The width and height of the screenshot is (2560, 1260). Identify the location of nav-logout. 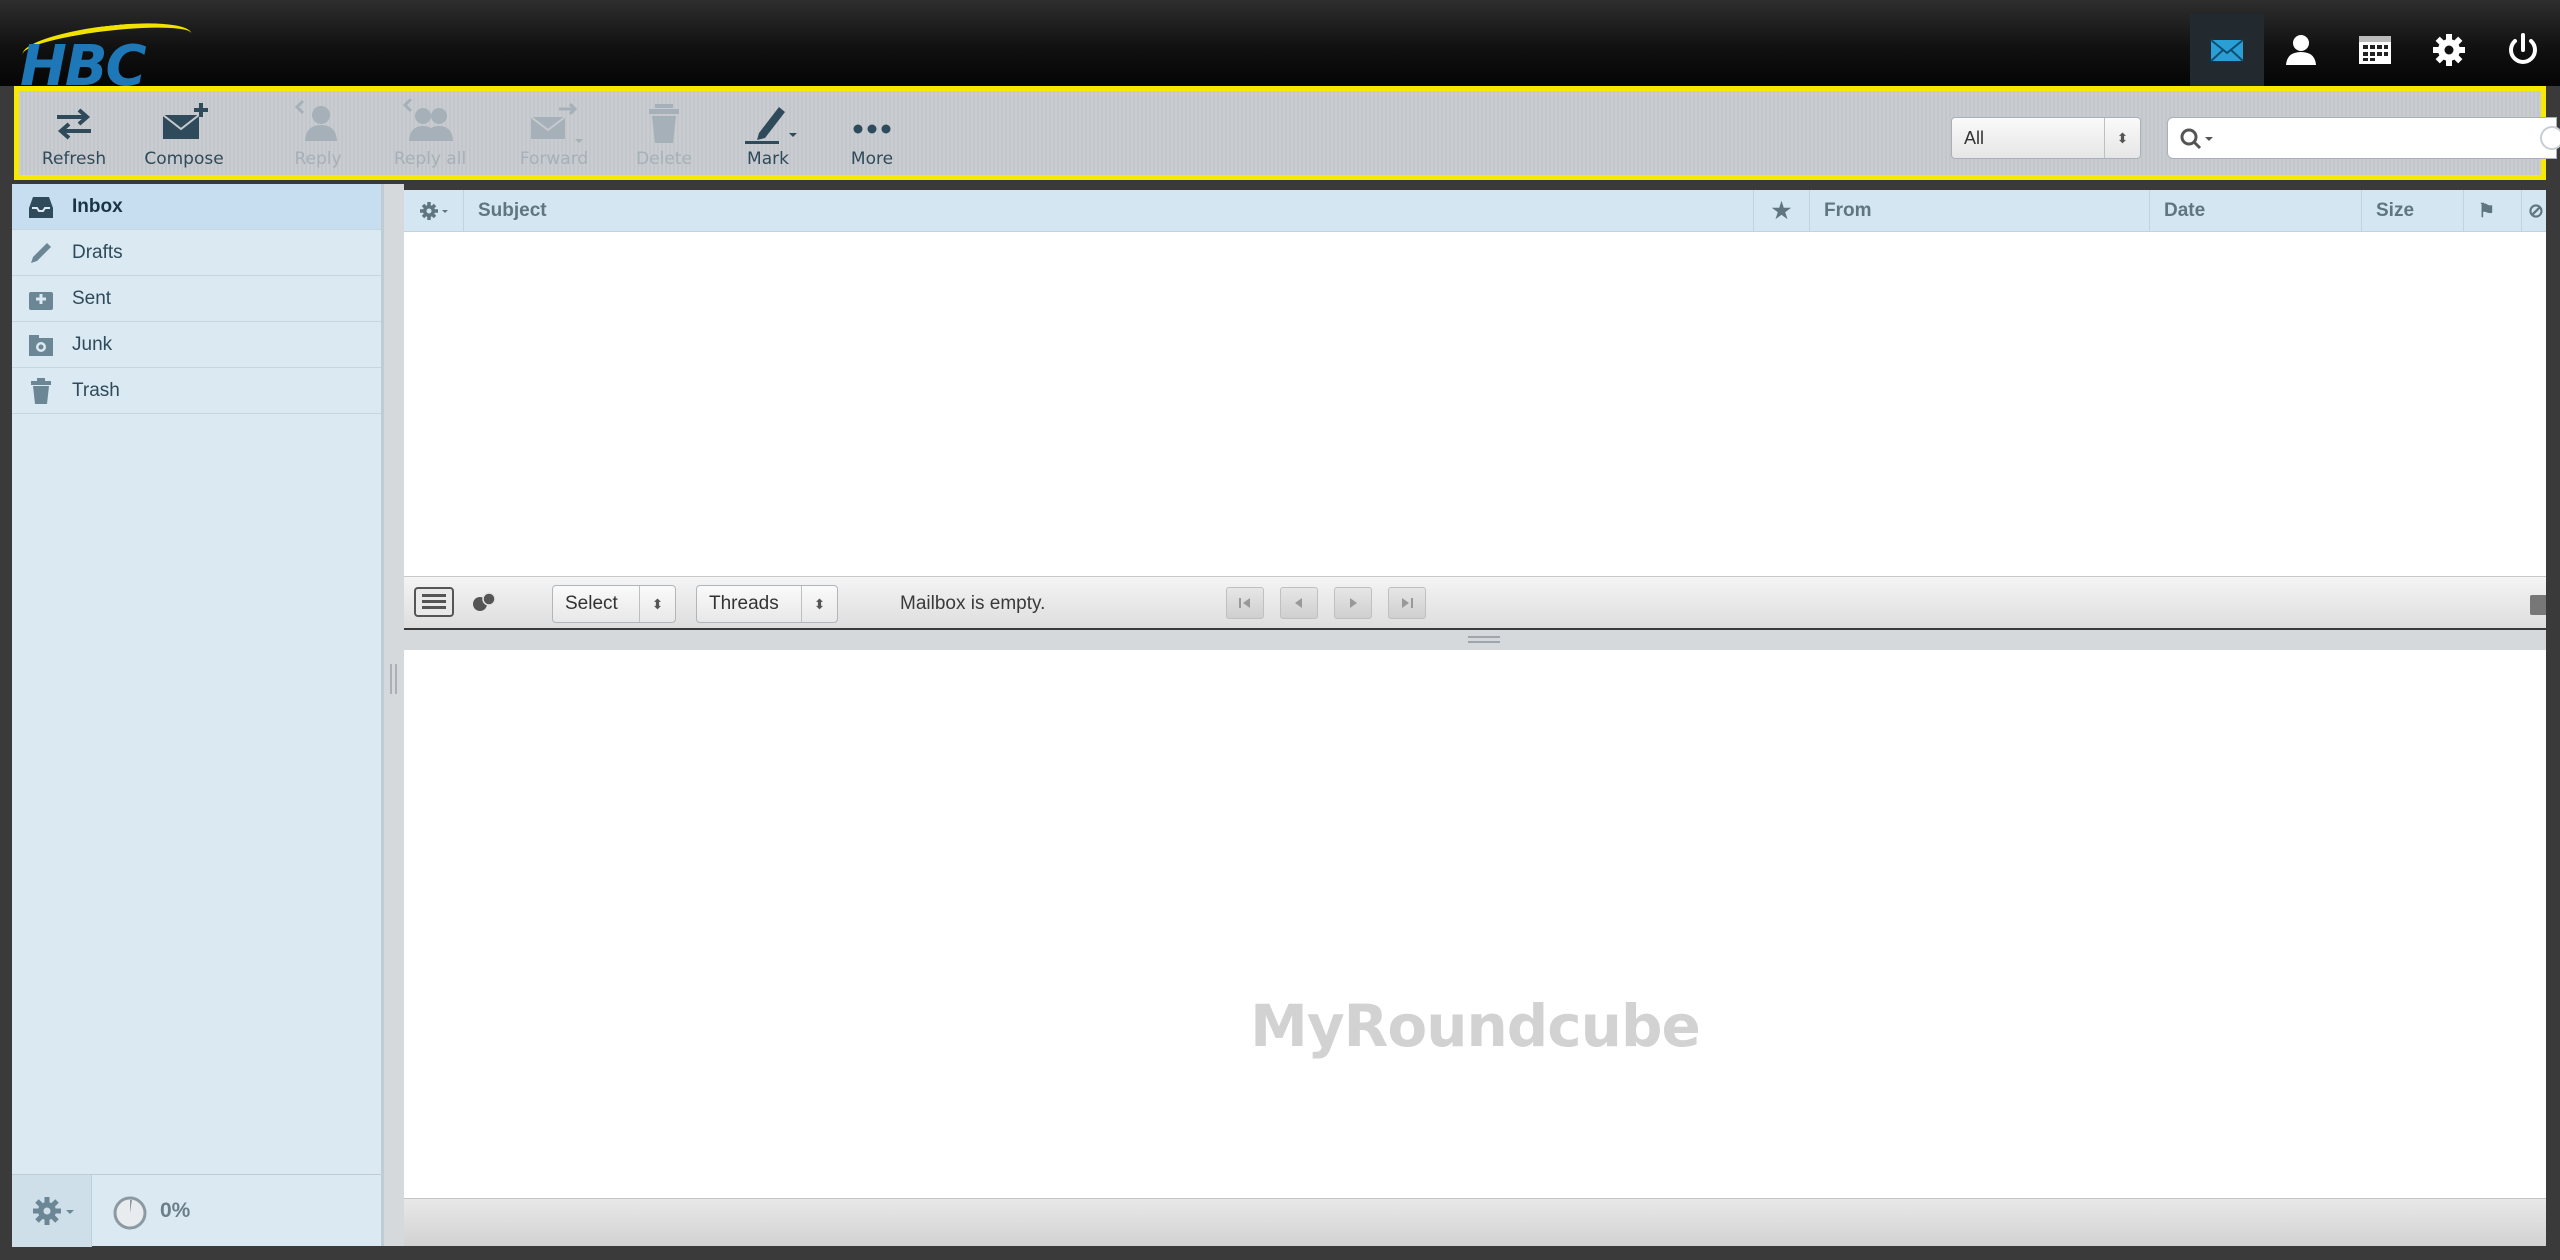
(2523, 50).